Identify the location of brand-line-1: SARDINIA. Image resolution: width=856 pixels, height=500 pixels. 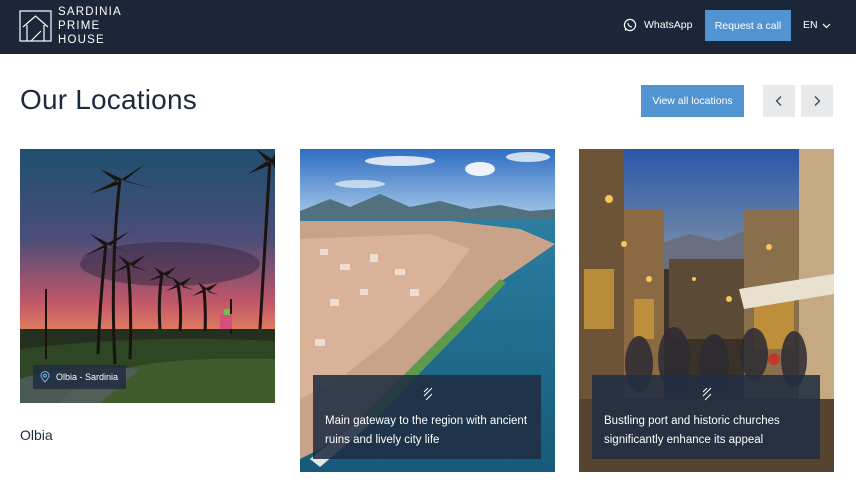
(90, 12).